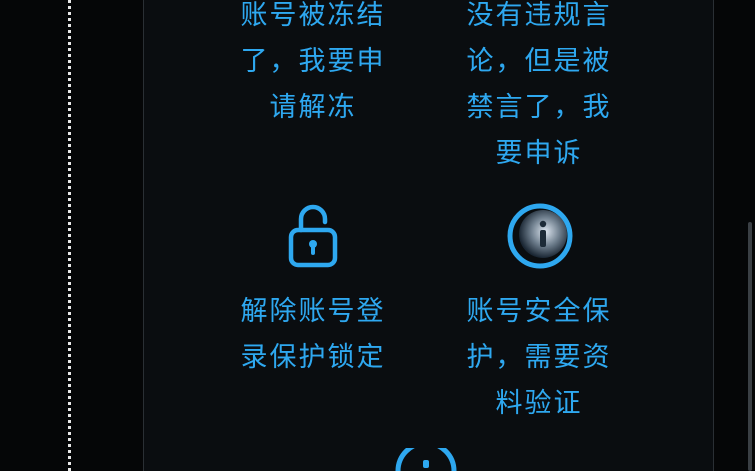 The image size is (755, 471). Describe the element at coordinates (313, 61) in the screenshot. I see `option-line: 了，我要申` at that location.